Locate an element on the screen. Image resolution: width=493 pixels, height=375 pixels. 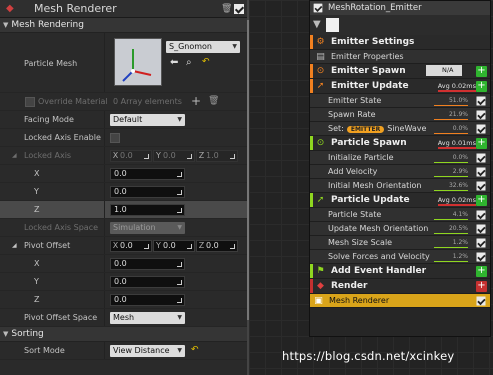
emitter-enabled-checkbox is located at coordinates (318, 8).